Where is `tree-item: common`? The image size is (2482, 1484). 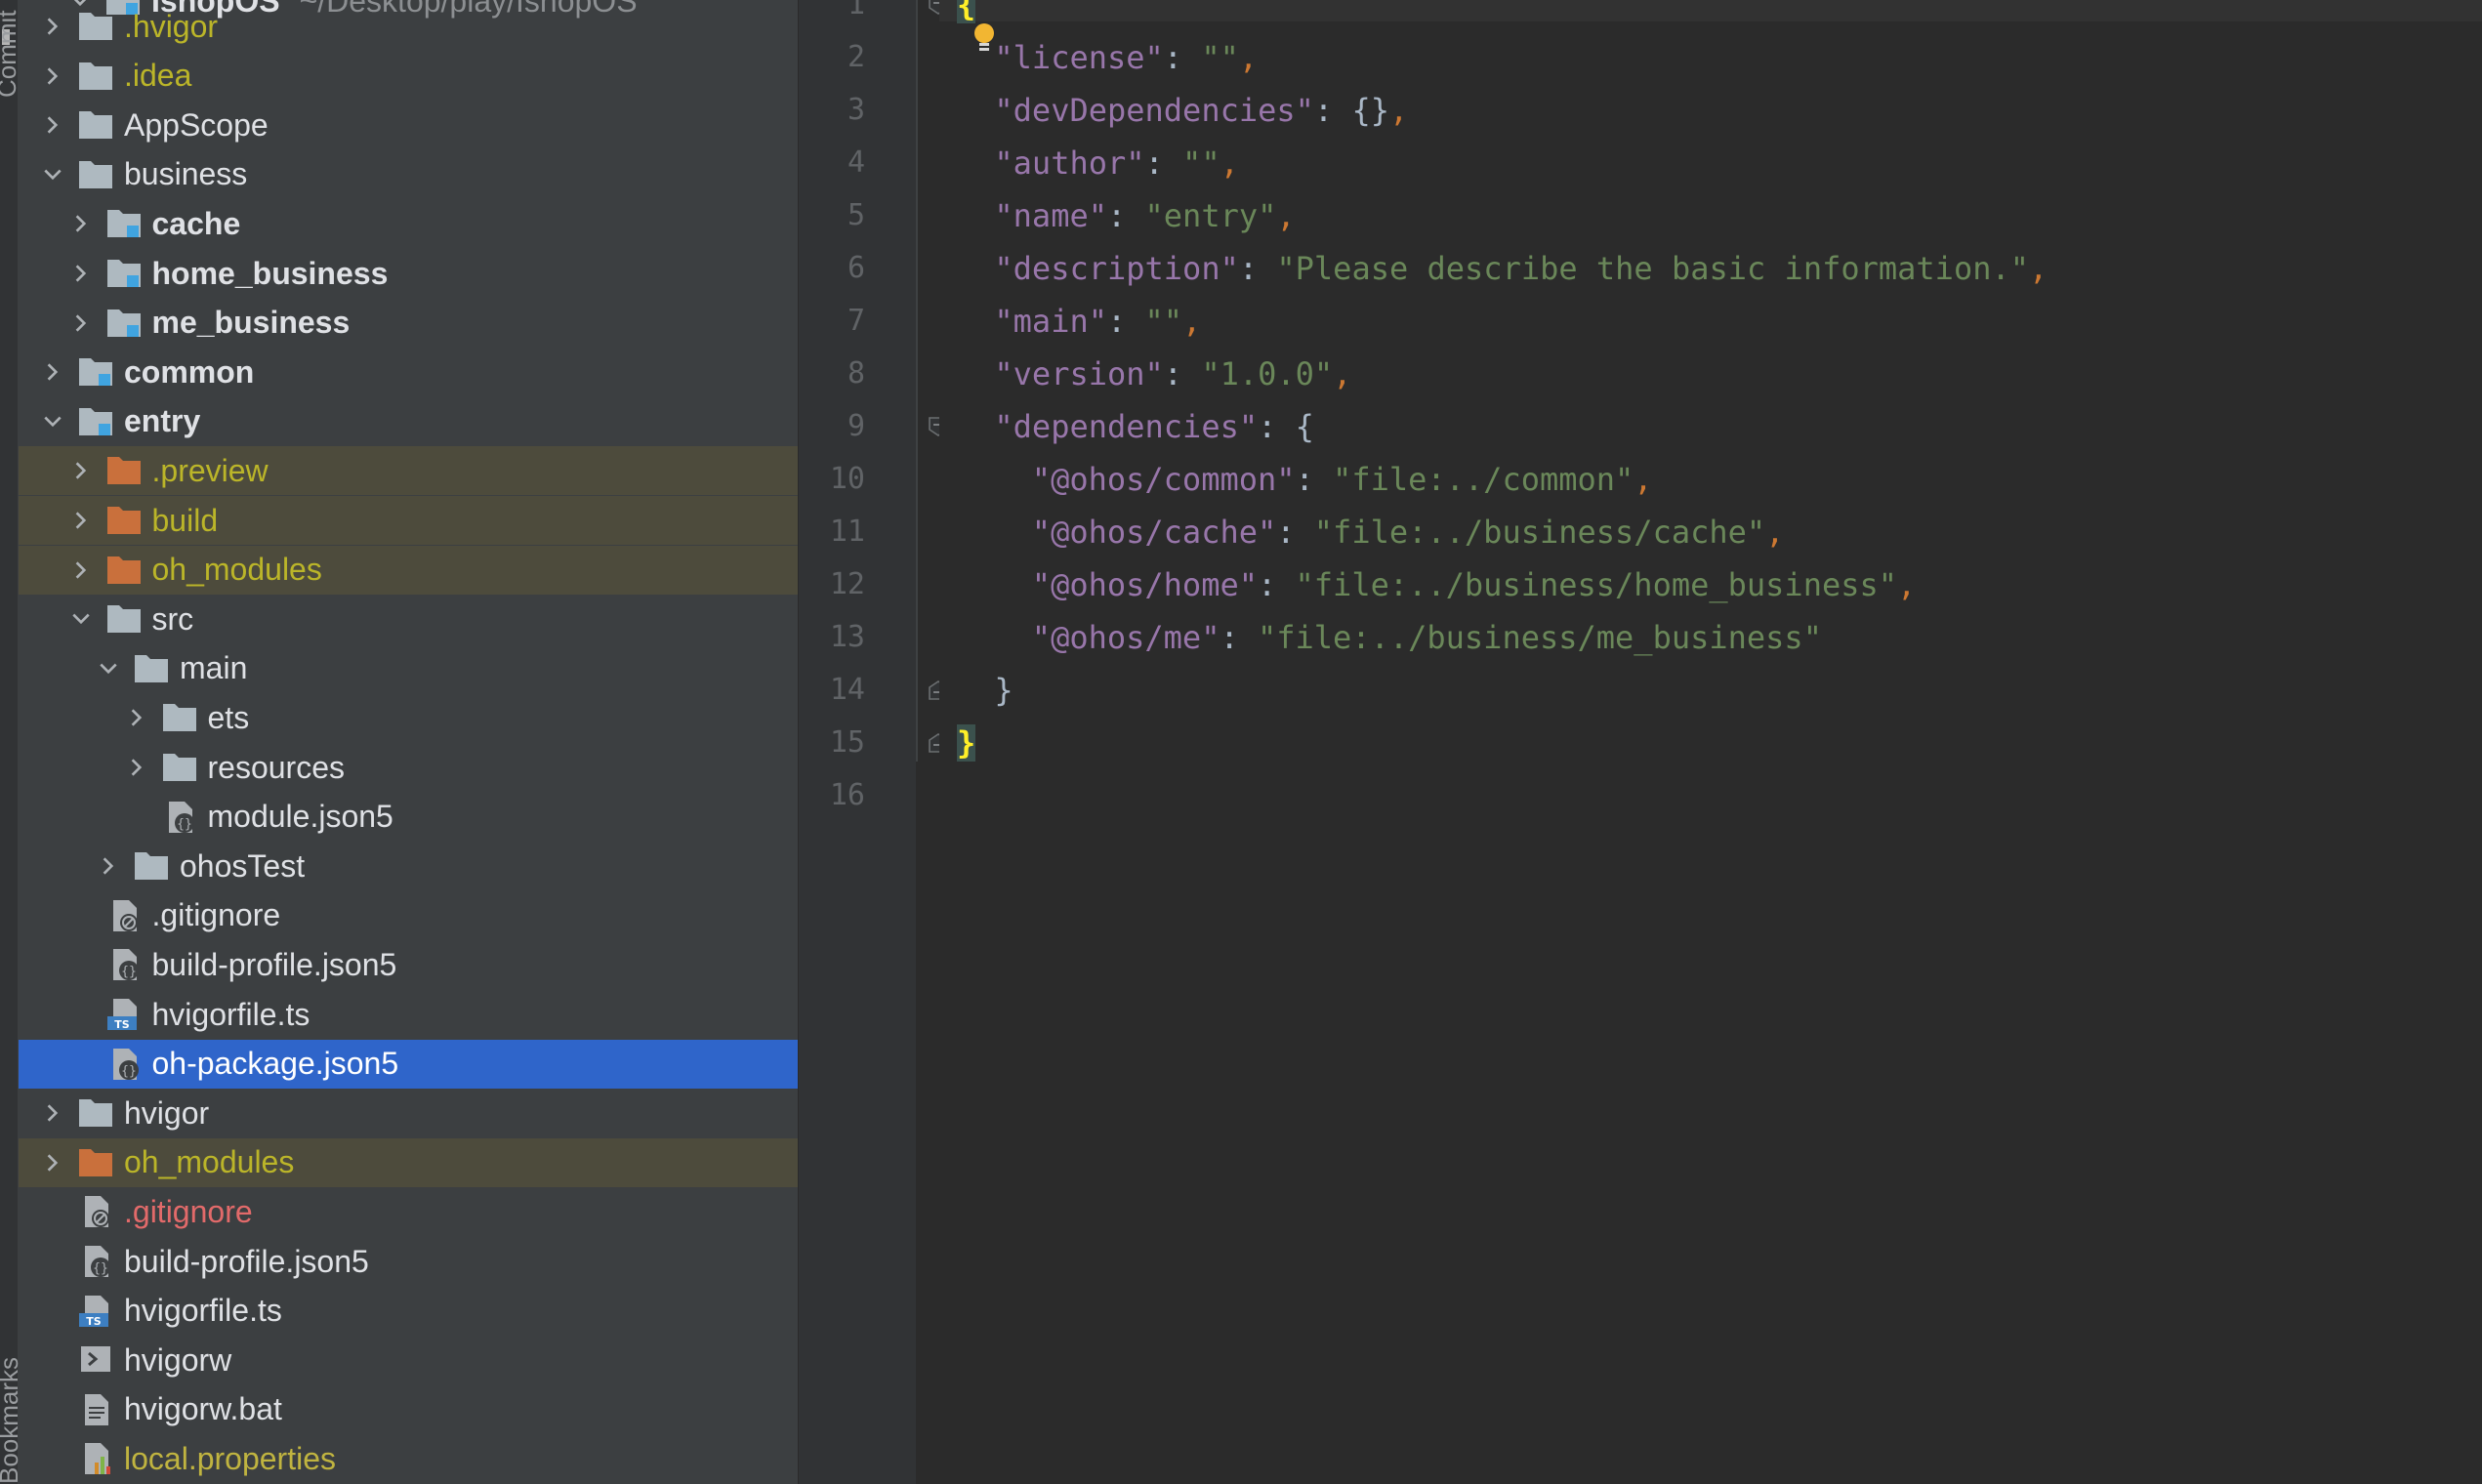 tree-item: common is located at coordinates (409, 372).